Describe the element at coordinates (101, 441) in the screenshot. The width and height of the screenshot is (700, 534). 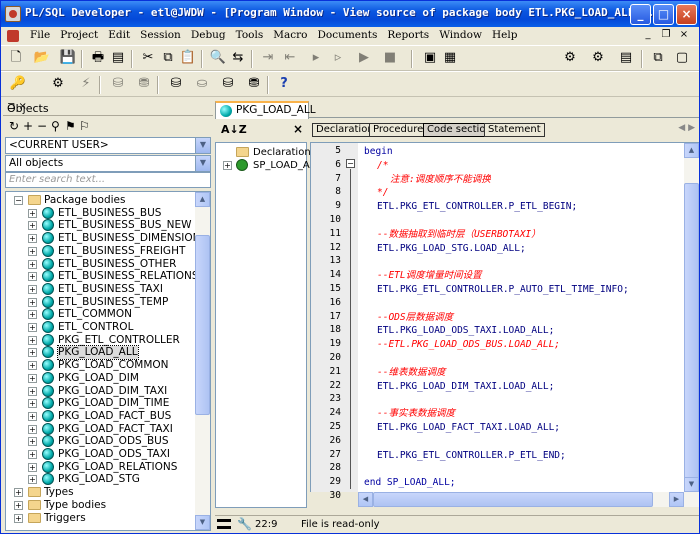
I see `tree-item: + PKG_LOAD_ODS_BUS` at that location.